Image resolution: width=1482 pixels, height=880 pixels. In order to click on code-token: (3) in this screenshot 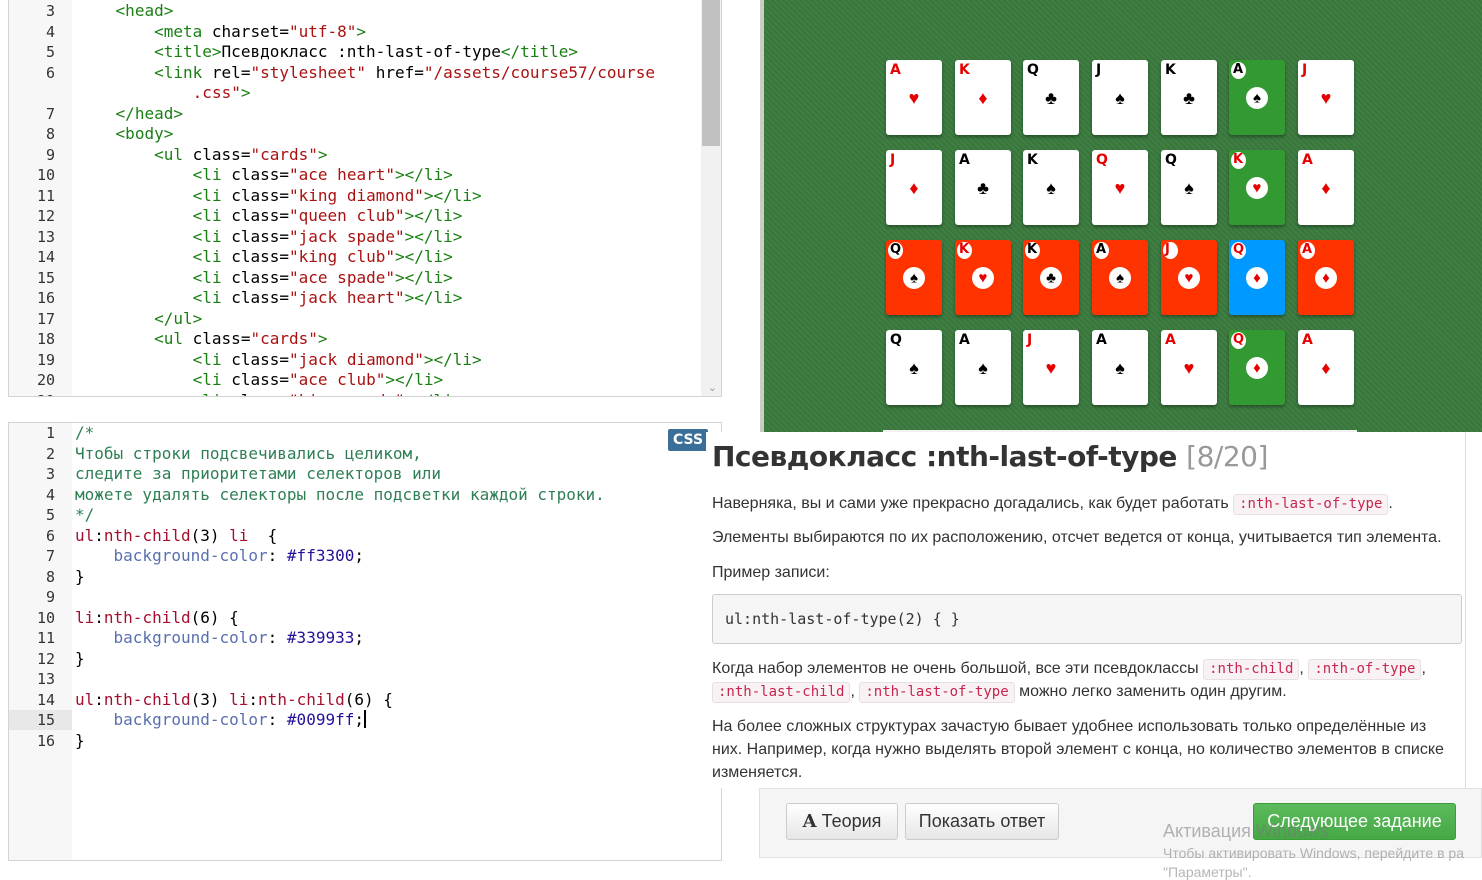, I will do `click(210, 535)`.